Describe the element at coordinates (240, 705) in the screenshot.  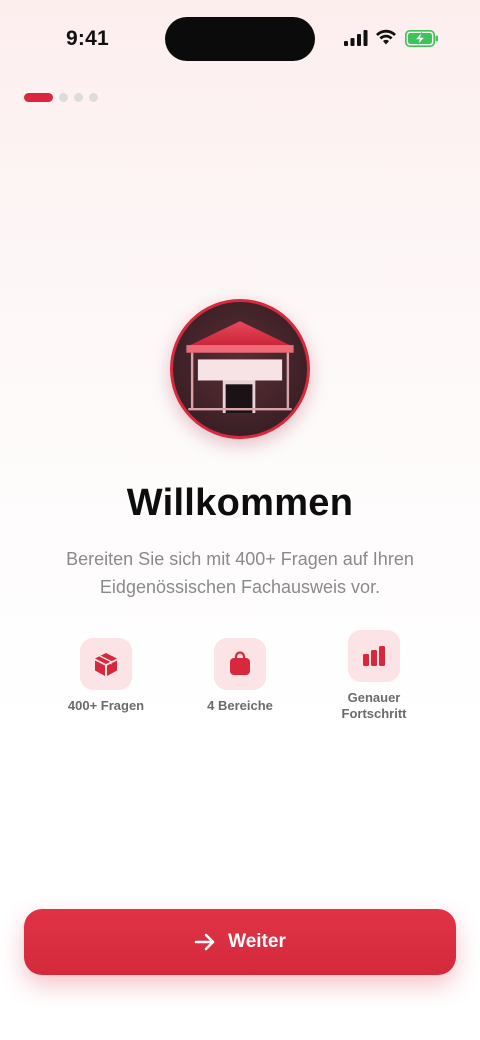
I see `feature-label: 4 Bereiche` at that location.